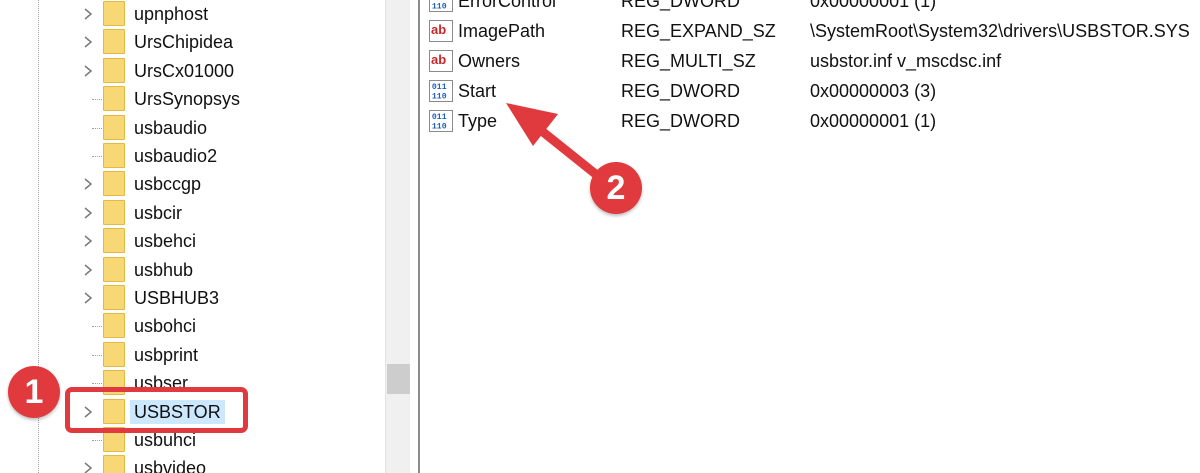 Image resolution: width=1200 pixels, height=473 pixels. I want to click on scrollbar-thumb, so click(398, 379).